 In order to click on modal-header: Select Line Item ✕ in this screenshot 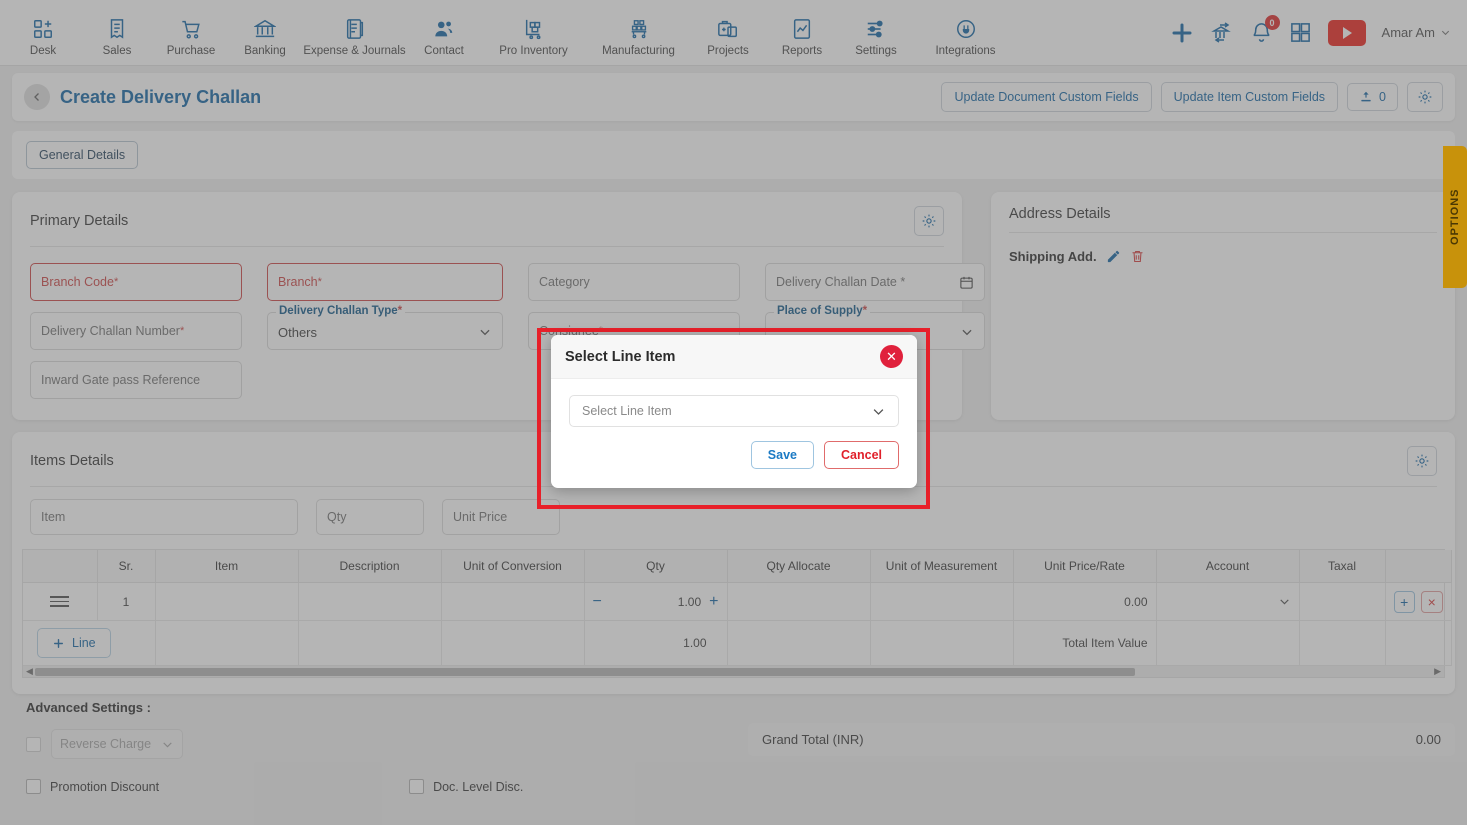, I will do `click(734, 357)`.